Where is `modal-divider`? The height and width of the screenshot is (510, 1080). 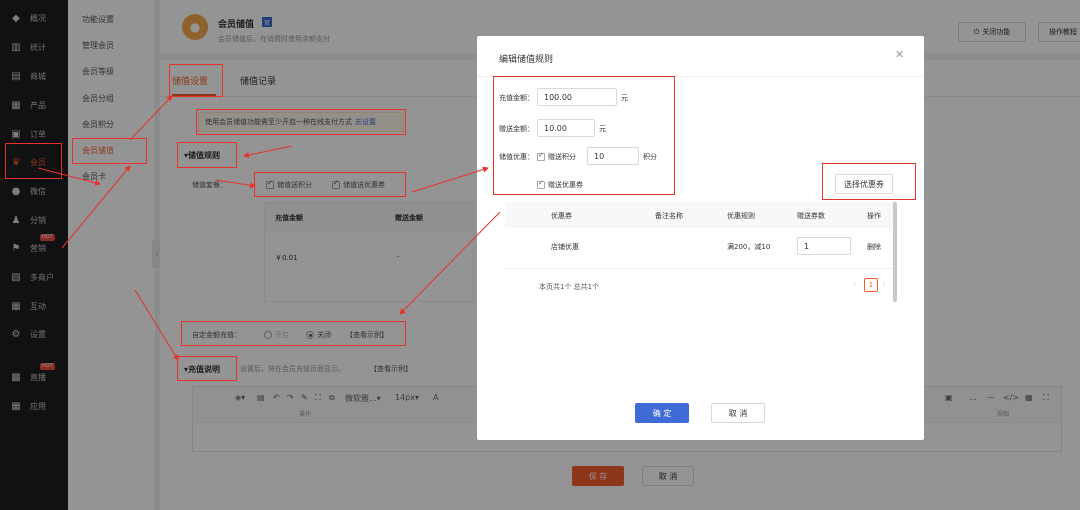
modal-divider is located at coordinates (700, 76).